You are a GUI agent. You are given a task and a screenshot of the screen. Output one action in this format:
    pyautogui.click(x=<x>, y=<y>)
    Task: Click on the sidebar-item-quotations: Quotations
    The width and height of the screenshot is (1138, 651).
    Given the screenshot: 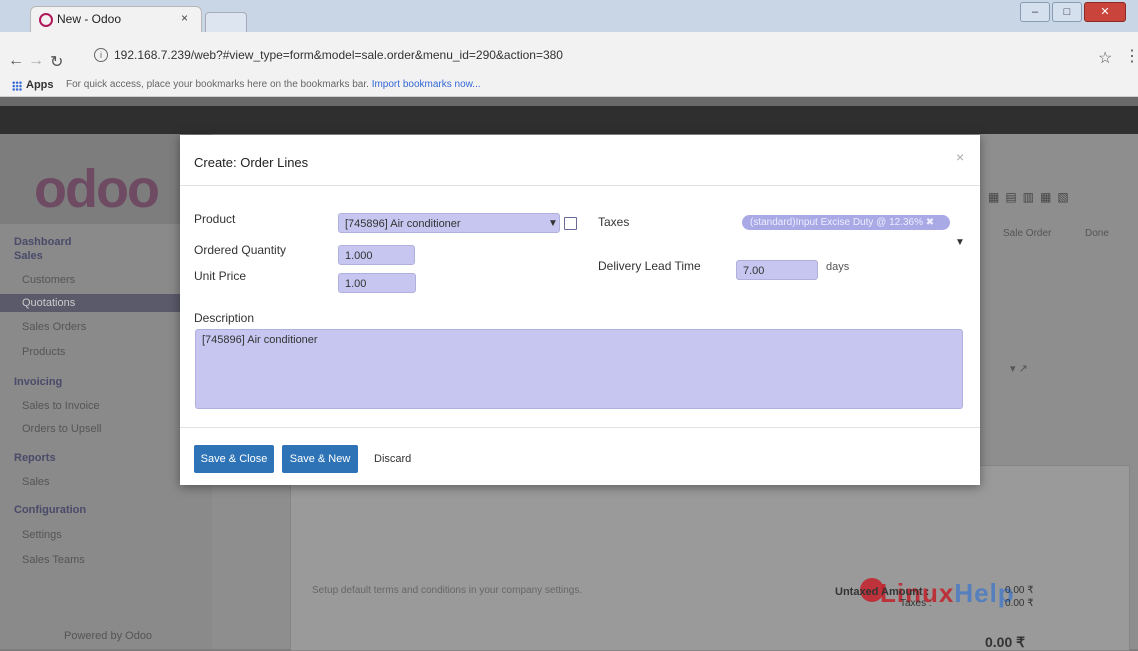 What is the action you would take?
    pyautogui.click(x=48, y=303)
    